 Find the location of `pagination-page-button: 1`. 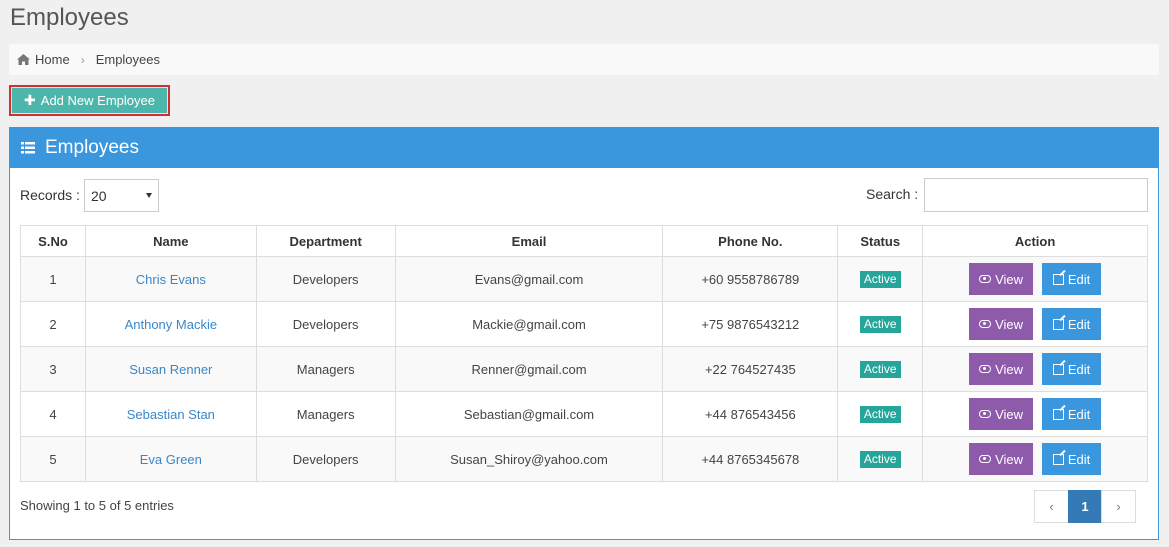

pagination-page-button: 1 is located at coordinates (1085, 506).